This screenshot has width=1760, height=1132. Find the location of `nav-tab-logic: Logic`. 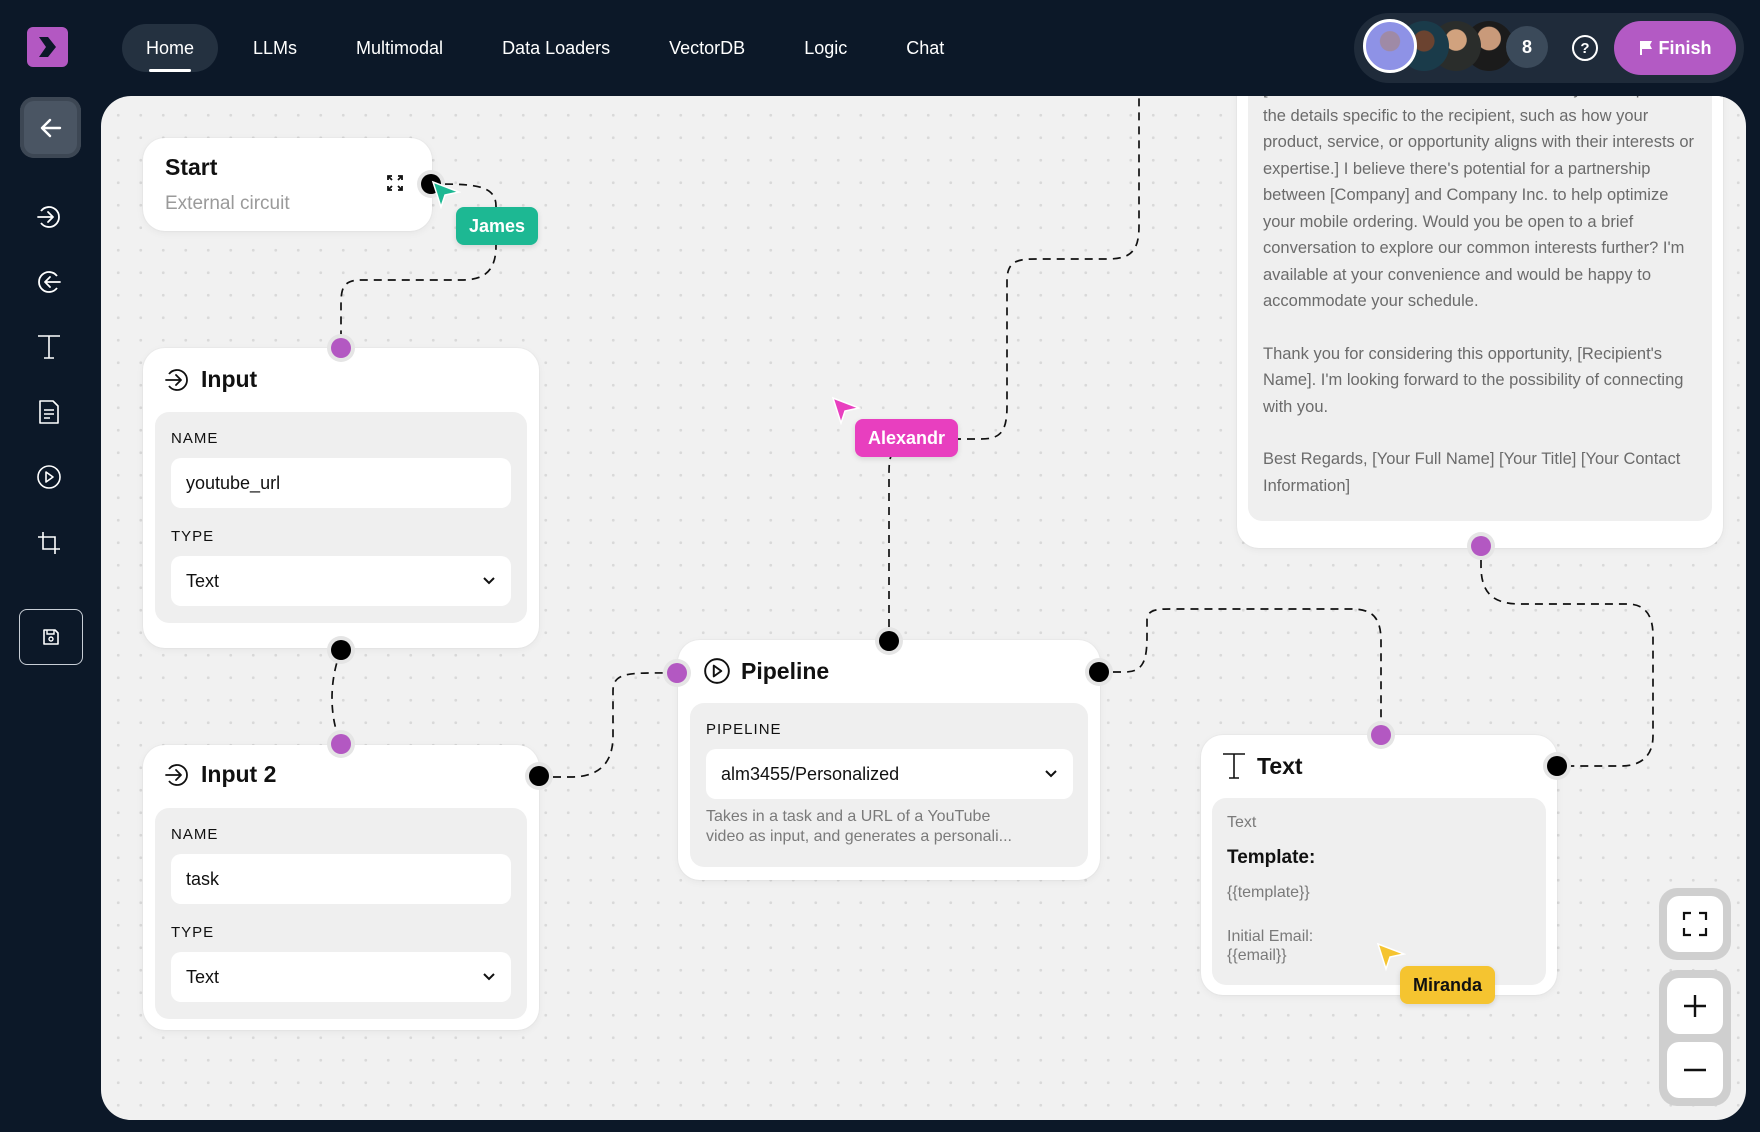

nav-tab-logic: Logic is located at coordinates (825, 48).